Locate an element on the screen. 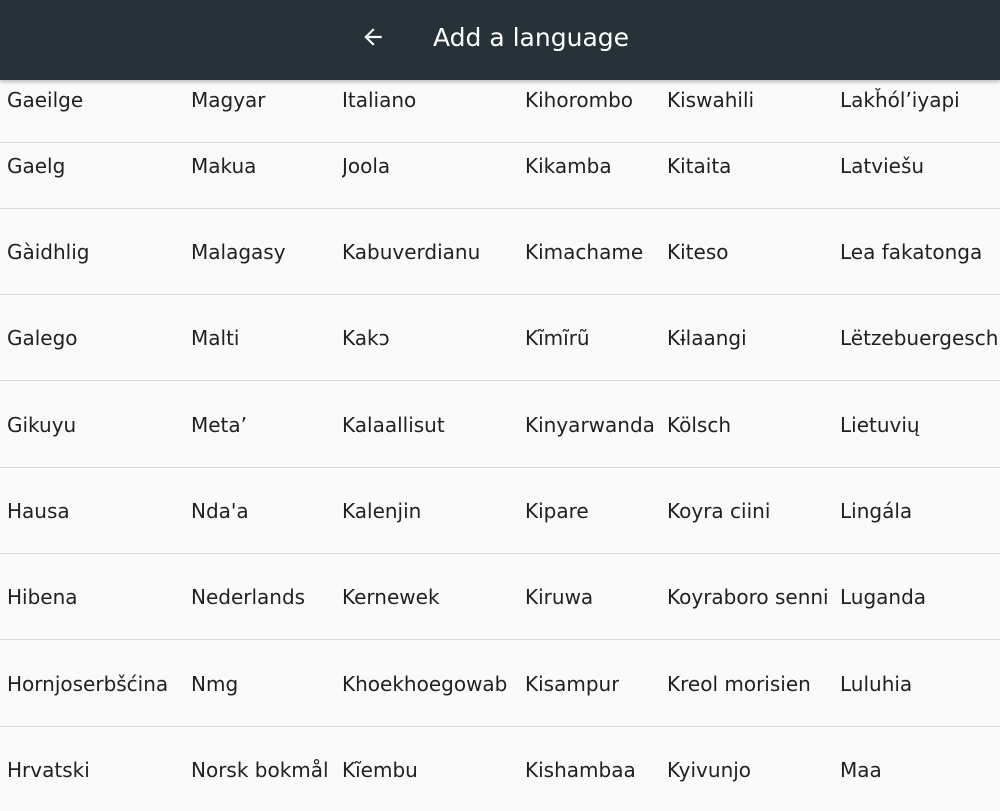 The height and width of the screenshot is (811, 1000). language-item: Kitaita is located at coordinates (699, 166).